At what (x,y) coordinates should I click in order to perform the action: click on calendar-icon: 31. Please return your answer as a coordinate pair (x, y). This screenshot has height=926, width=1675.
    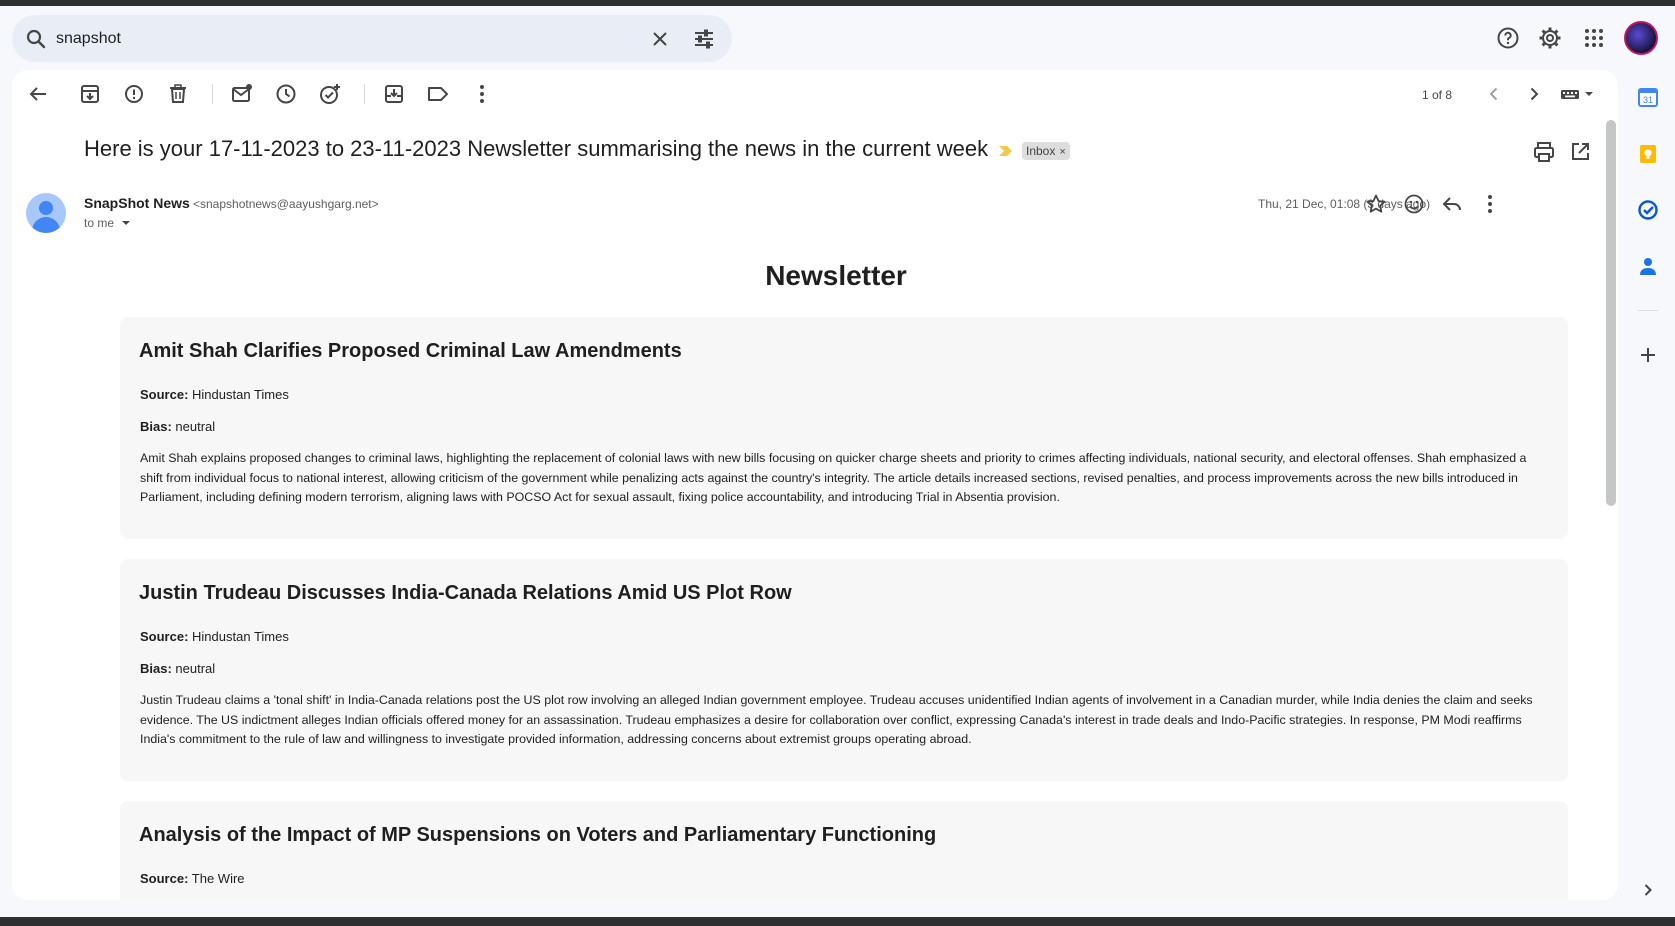
    Looking at the image, I should click on (1648, 97).